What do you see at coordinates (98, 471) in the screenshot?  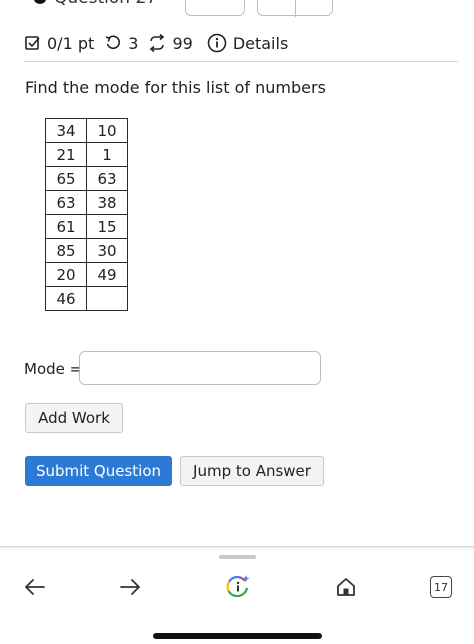 I see `submit-question-button: Submit Question` at bounding box center [98, 471].